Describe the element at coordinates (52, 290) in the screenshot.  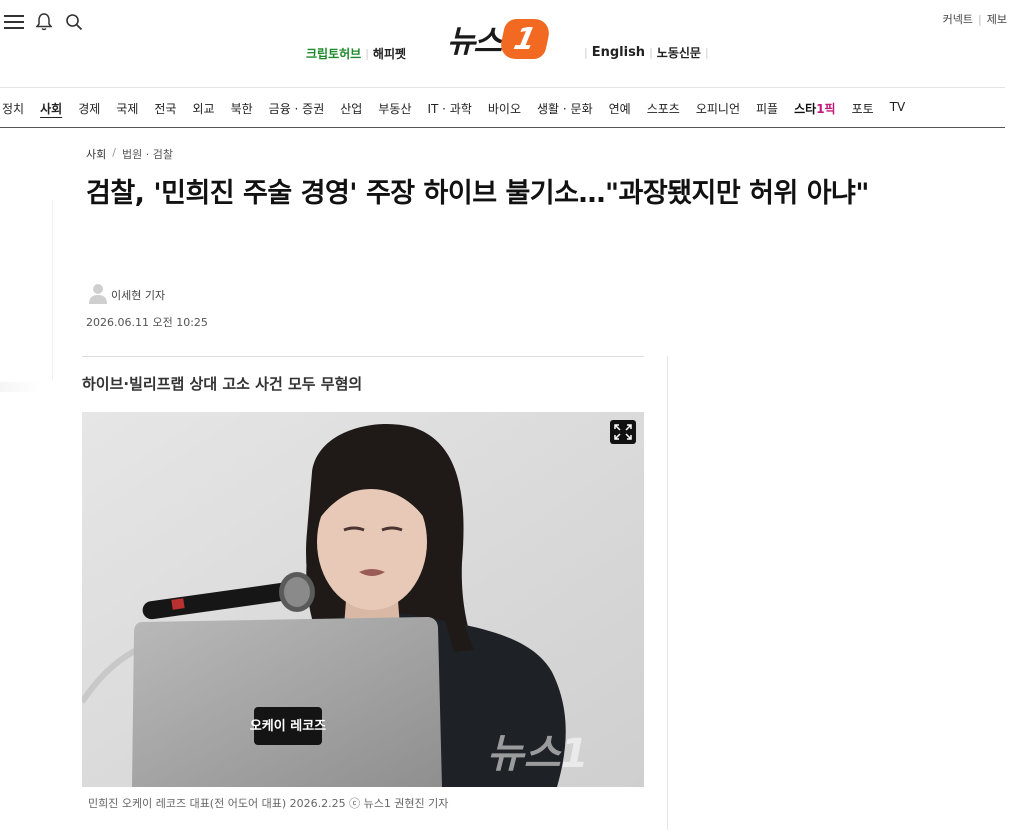
I see `left-rail-line` at that location.